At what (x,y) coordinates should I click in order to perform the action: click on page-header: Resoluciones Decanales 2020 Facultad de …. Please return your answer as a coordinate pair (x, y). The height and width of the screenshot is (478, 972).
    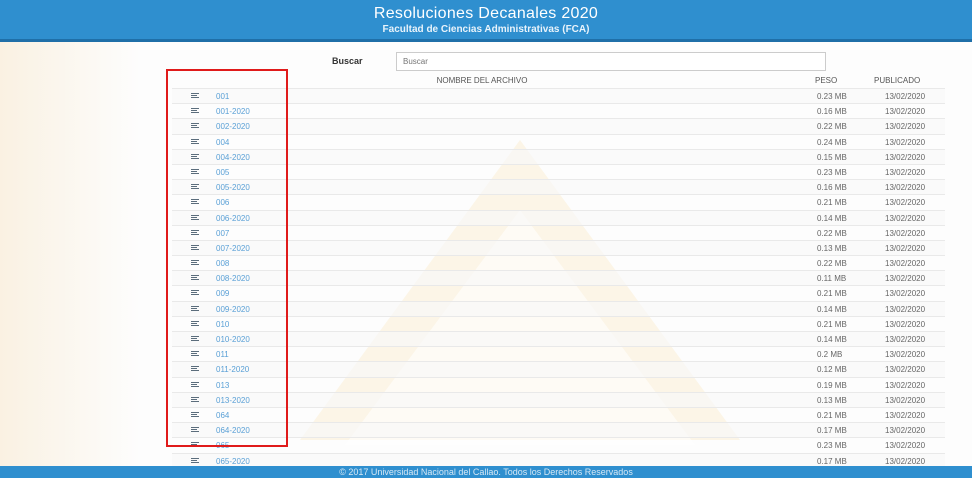
    Looking at the image, I should click on (486, 21).